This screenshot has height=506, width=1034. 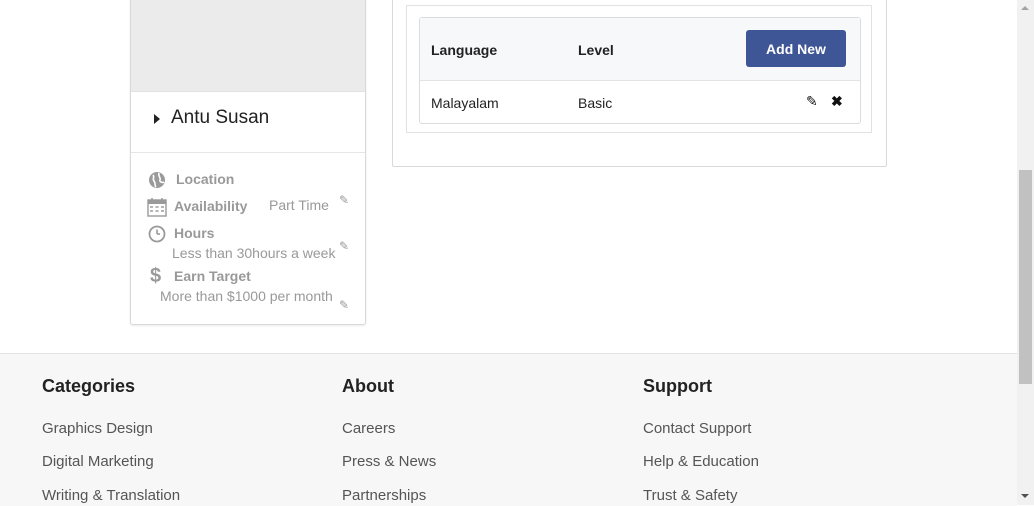 What do you see at coordinates (157, 182) in the screenshot?
I see `globe-icon` at bounding box center [157, 182].